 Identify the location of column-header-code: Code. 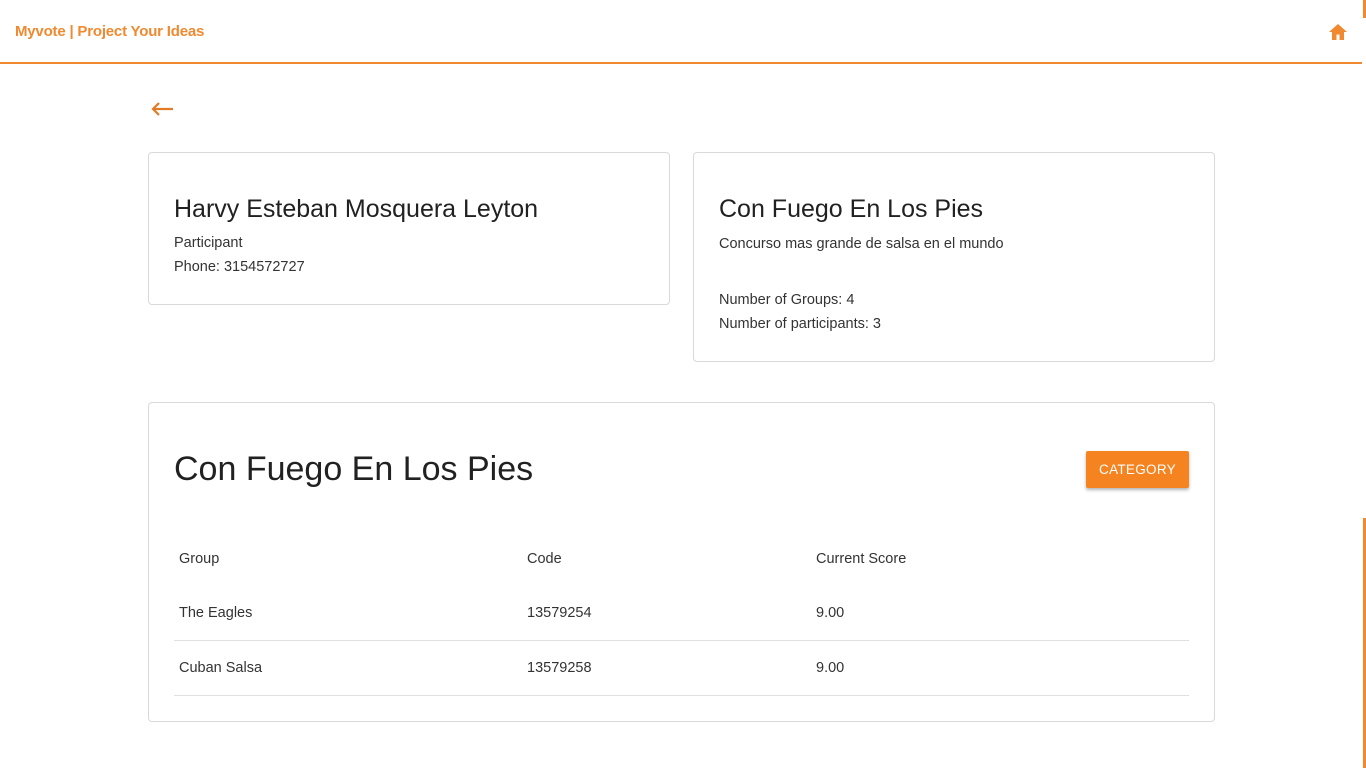
(544, 559).